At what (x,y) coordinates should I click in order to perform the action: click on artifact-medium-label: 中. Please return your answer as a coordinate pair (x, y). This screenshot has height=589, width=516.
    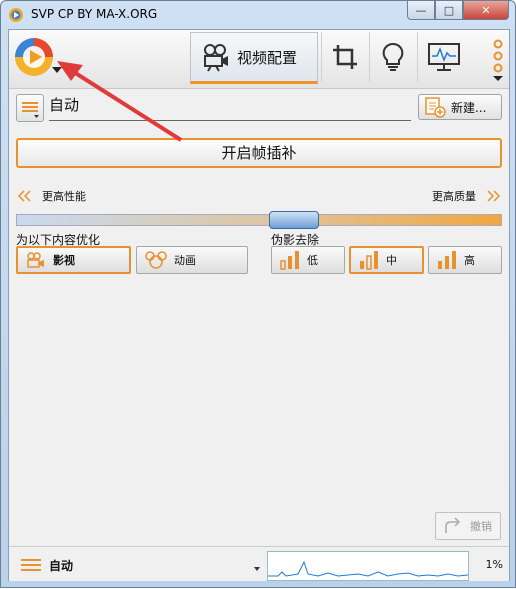
    Looking at the image, I should click on (391, 260).